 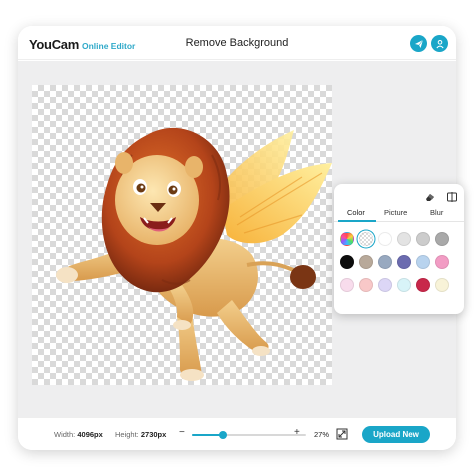 What do you see at coordinates (442, 262) in the screenshot?
I see `swatch-pink` at bounding box center [442, 262].